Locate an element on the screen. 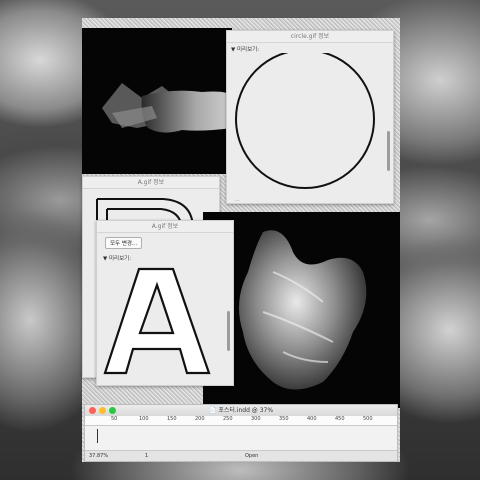 The width and height of the screenshot is (480, 480). circle-preview is located at coordinates (305, 121).